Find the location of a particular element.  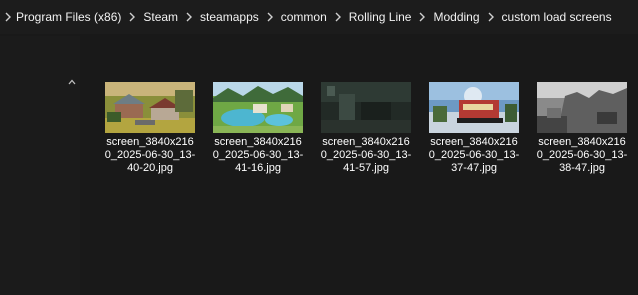

file-name-line: 38-47.jpg is located at coordinates (582, 168).